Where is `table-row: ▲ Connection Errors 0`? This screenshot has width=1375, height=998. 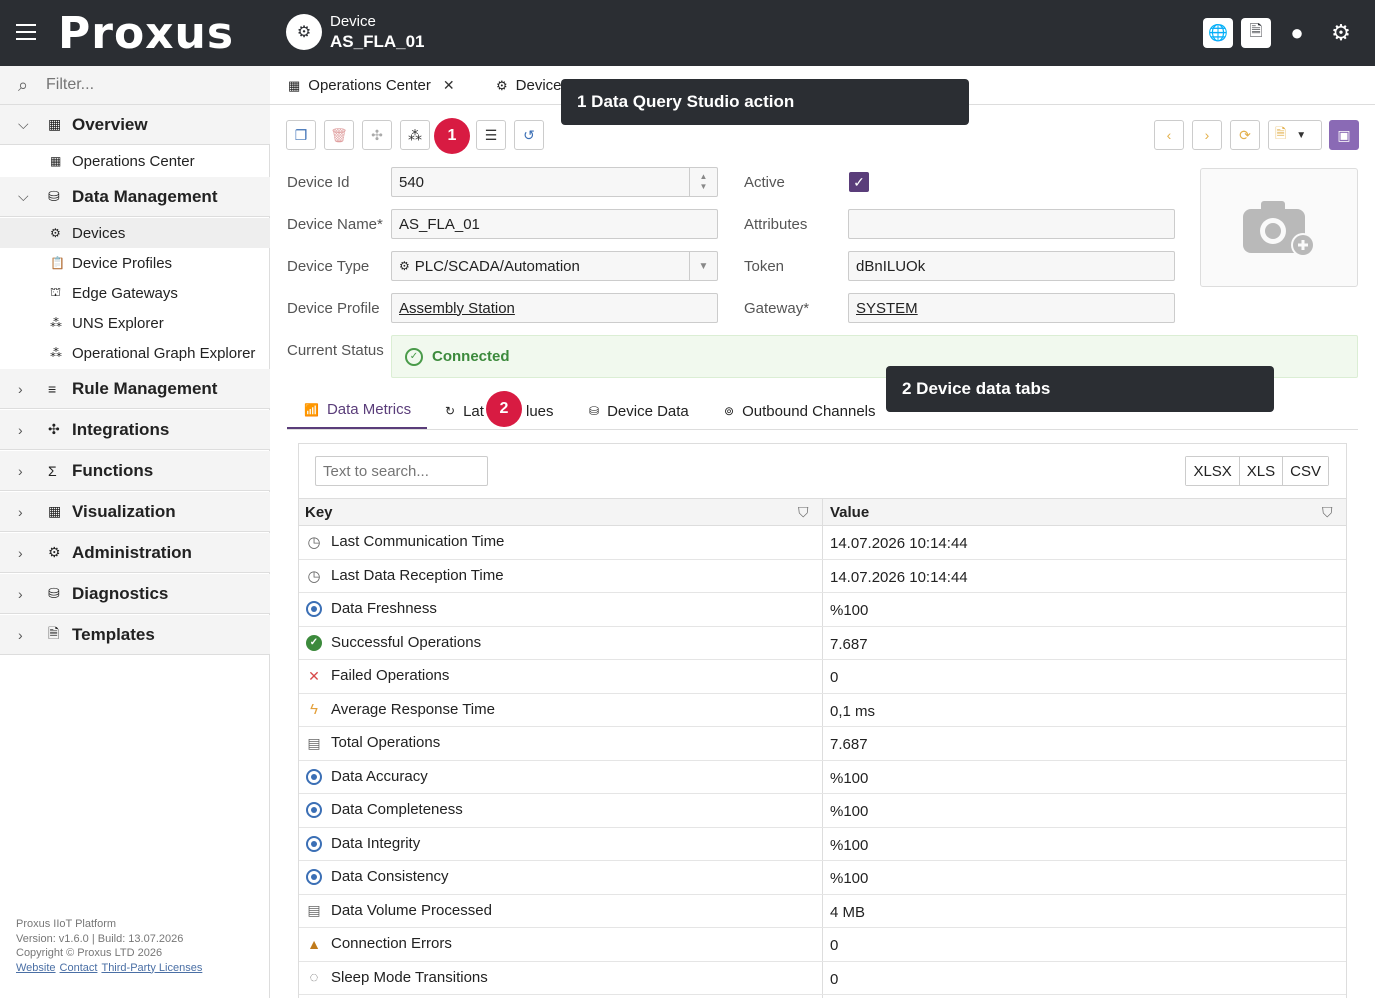 table-row: ▲ Connection Errors 0 is located at coordinates (822, 945).